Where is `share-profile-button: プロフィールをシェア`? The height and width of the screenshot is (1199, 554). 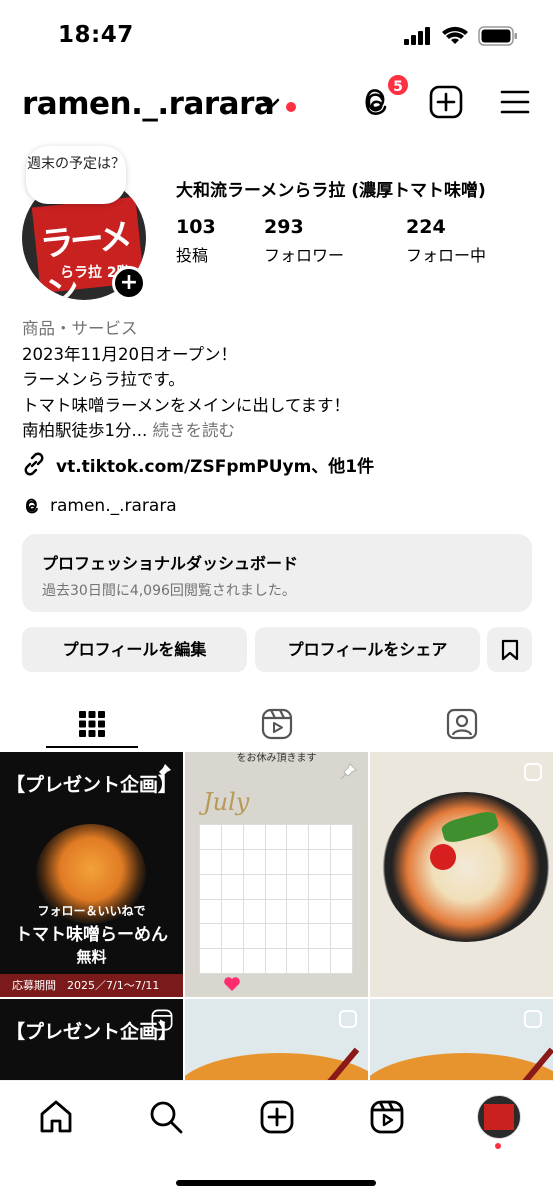
share-profile-button: プロフィールをシェア is located at coordinates (367, 649).